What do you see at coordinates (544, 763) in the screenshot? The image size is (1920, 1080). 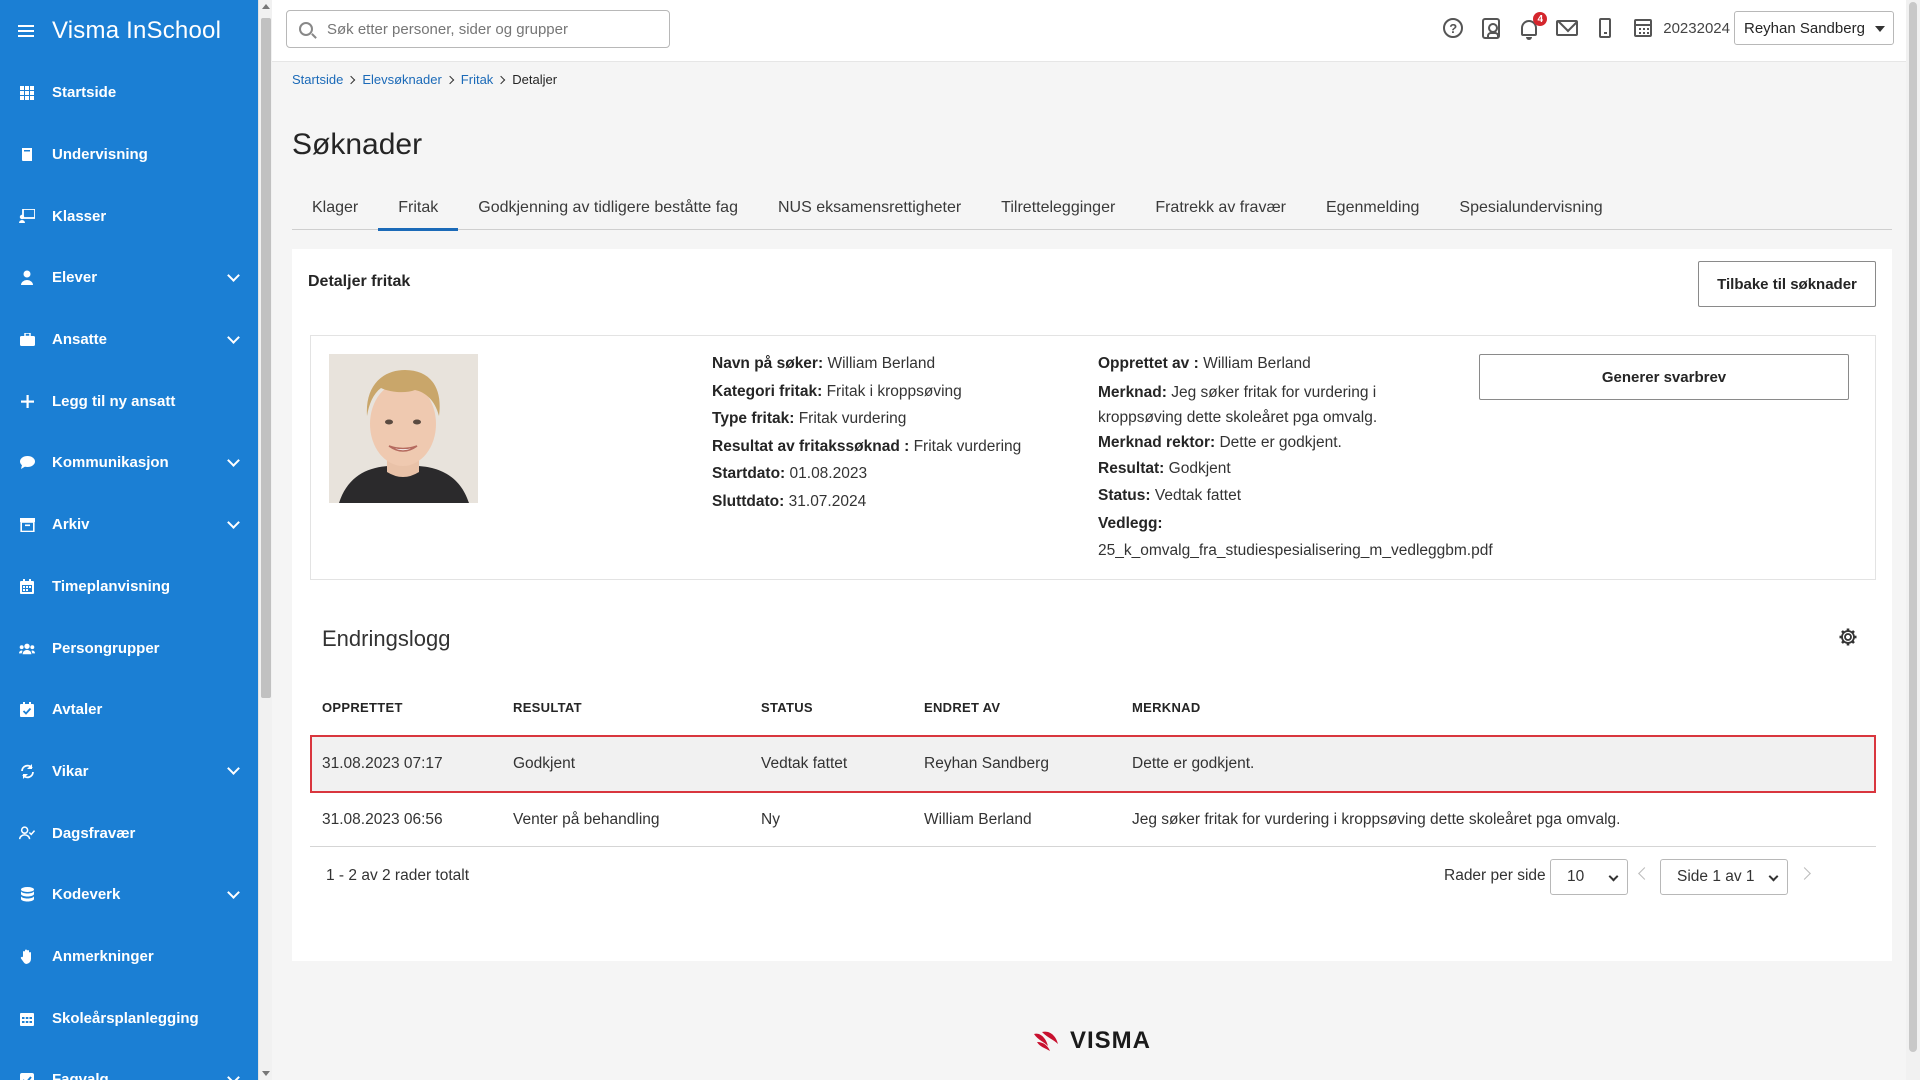 I see `cell-result: Godkjent` at bounding box center [544, 763].